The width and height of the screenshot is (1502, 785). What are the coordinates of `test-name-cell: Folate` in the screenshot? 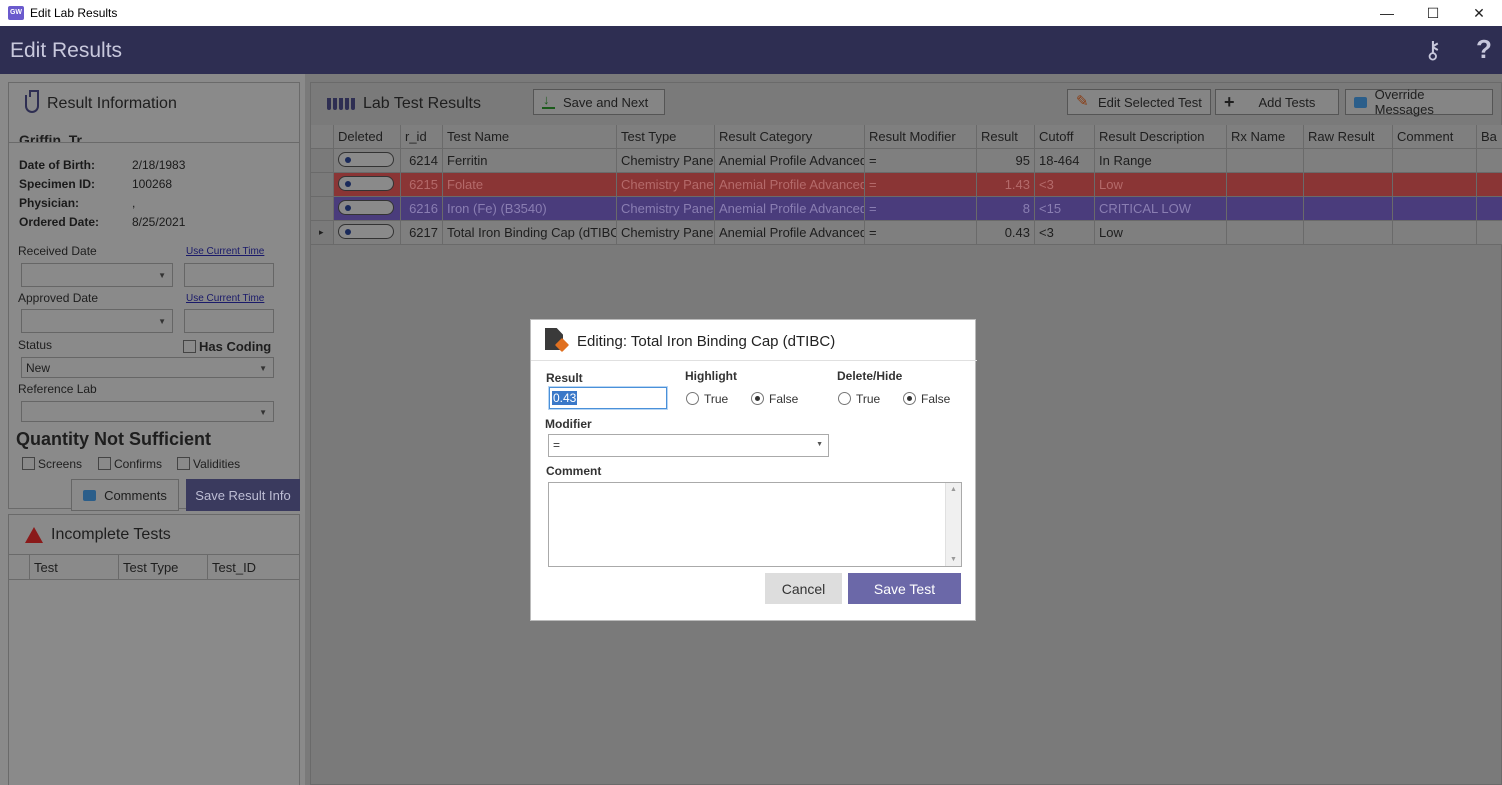 It's located at (530, 185).